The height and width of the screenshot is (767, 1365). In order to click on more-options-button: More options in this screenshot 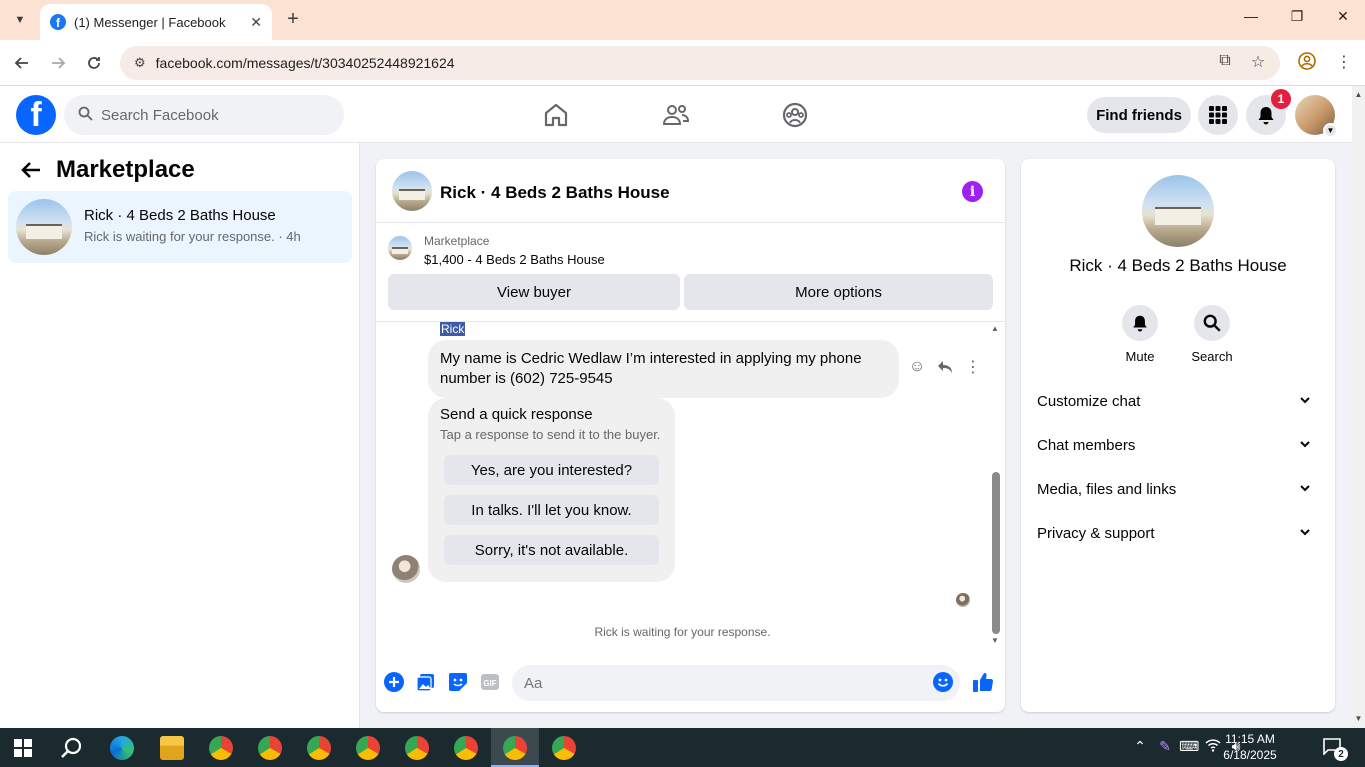, I will do `click(838, 292)`.